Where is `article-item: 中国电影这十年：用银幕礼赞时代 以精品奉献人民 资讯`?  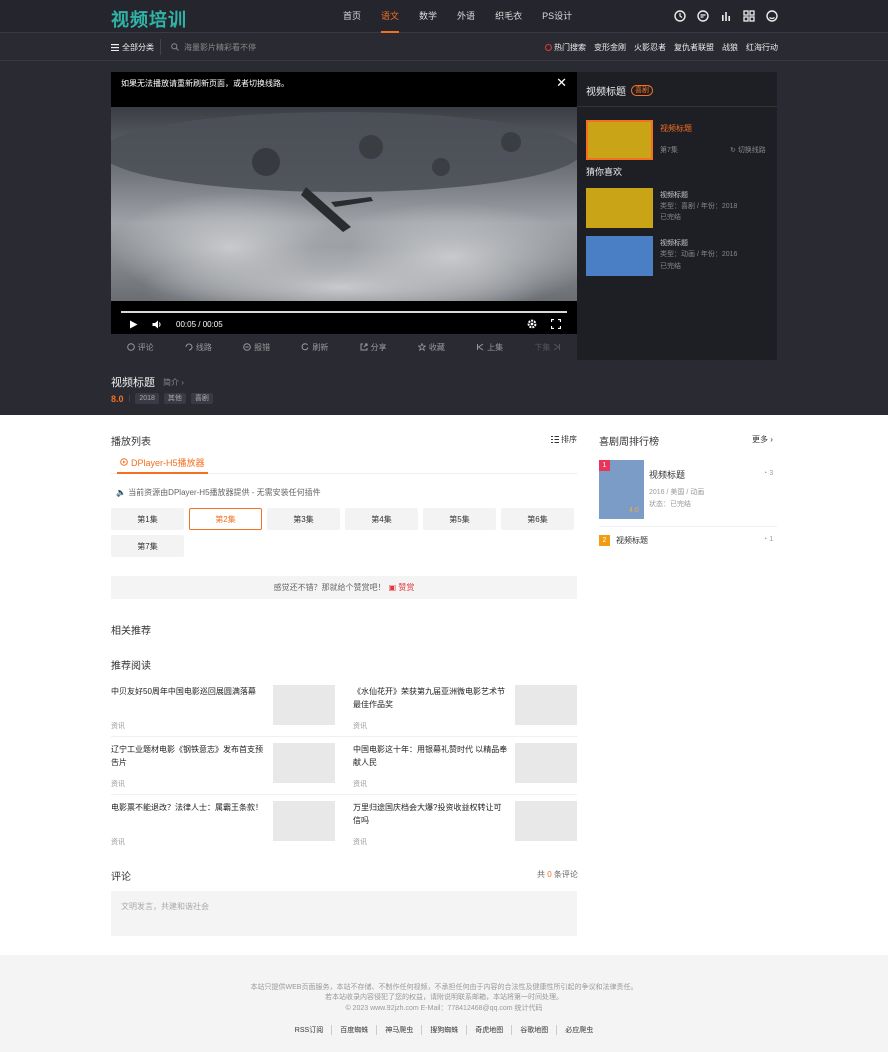
article-item: 中国电影这十年：用银幕礼赞时代 以精品奉献人民 资讯 is located at coordinates (465, 767).